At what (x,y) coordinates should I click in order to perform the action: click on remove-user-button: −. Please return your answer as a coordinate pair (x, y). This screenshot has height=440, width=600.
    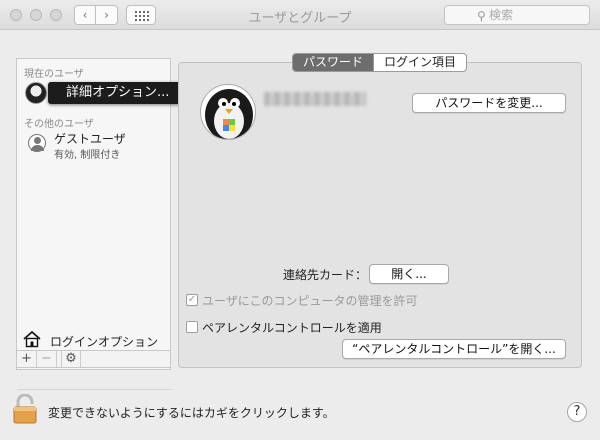
    Looking at the image, I should click on (47, 359).